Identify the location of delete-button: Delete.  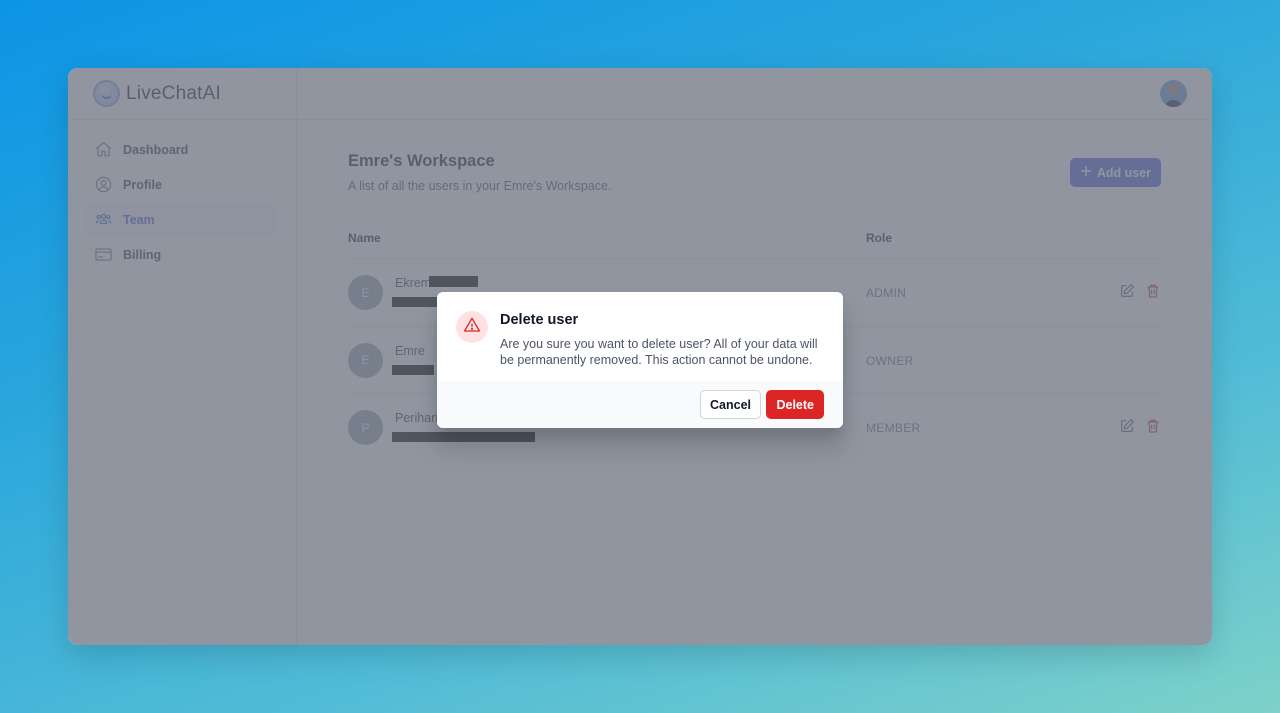
(795, 404).